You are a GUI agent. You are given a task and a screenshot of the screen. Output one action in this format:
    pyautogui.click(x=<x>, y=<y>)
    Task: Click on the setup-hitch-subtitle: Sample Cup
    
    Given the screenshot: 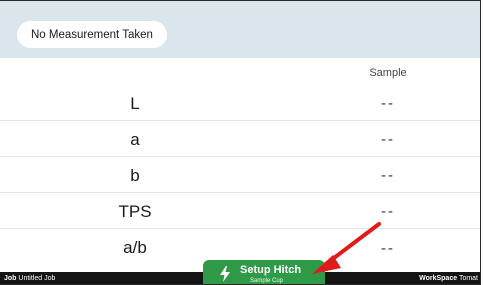 What is the action you would take?
    pyautogui.click(x=267, y=281)
    